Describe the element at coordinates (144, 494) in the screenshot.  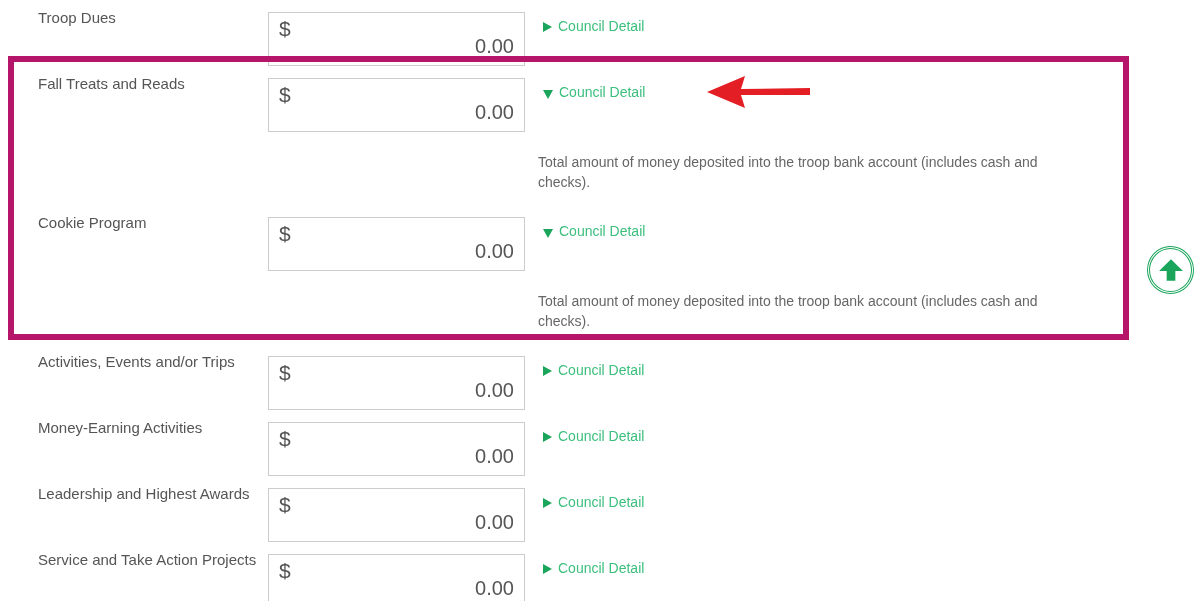
I see `field-label: Leadership and Highest Awards` at that location.